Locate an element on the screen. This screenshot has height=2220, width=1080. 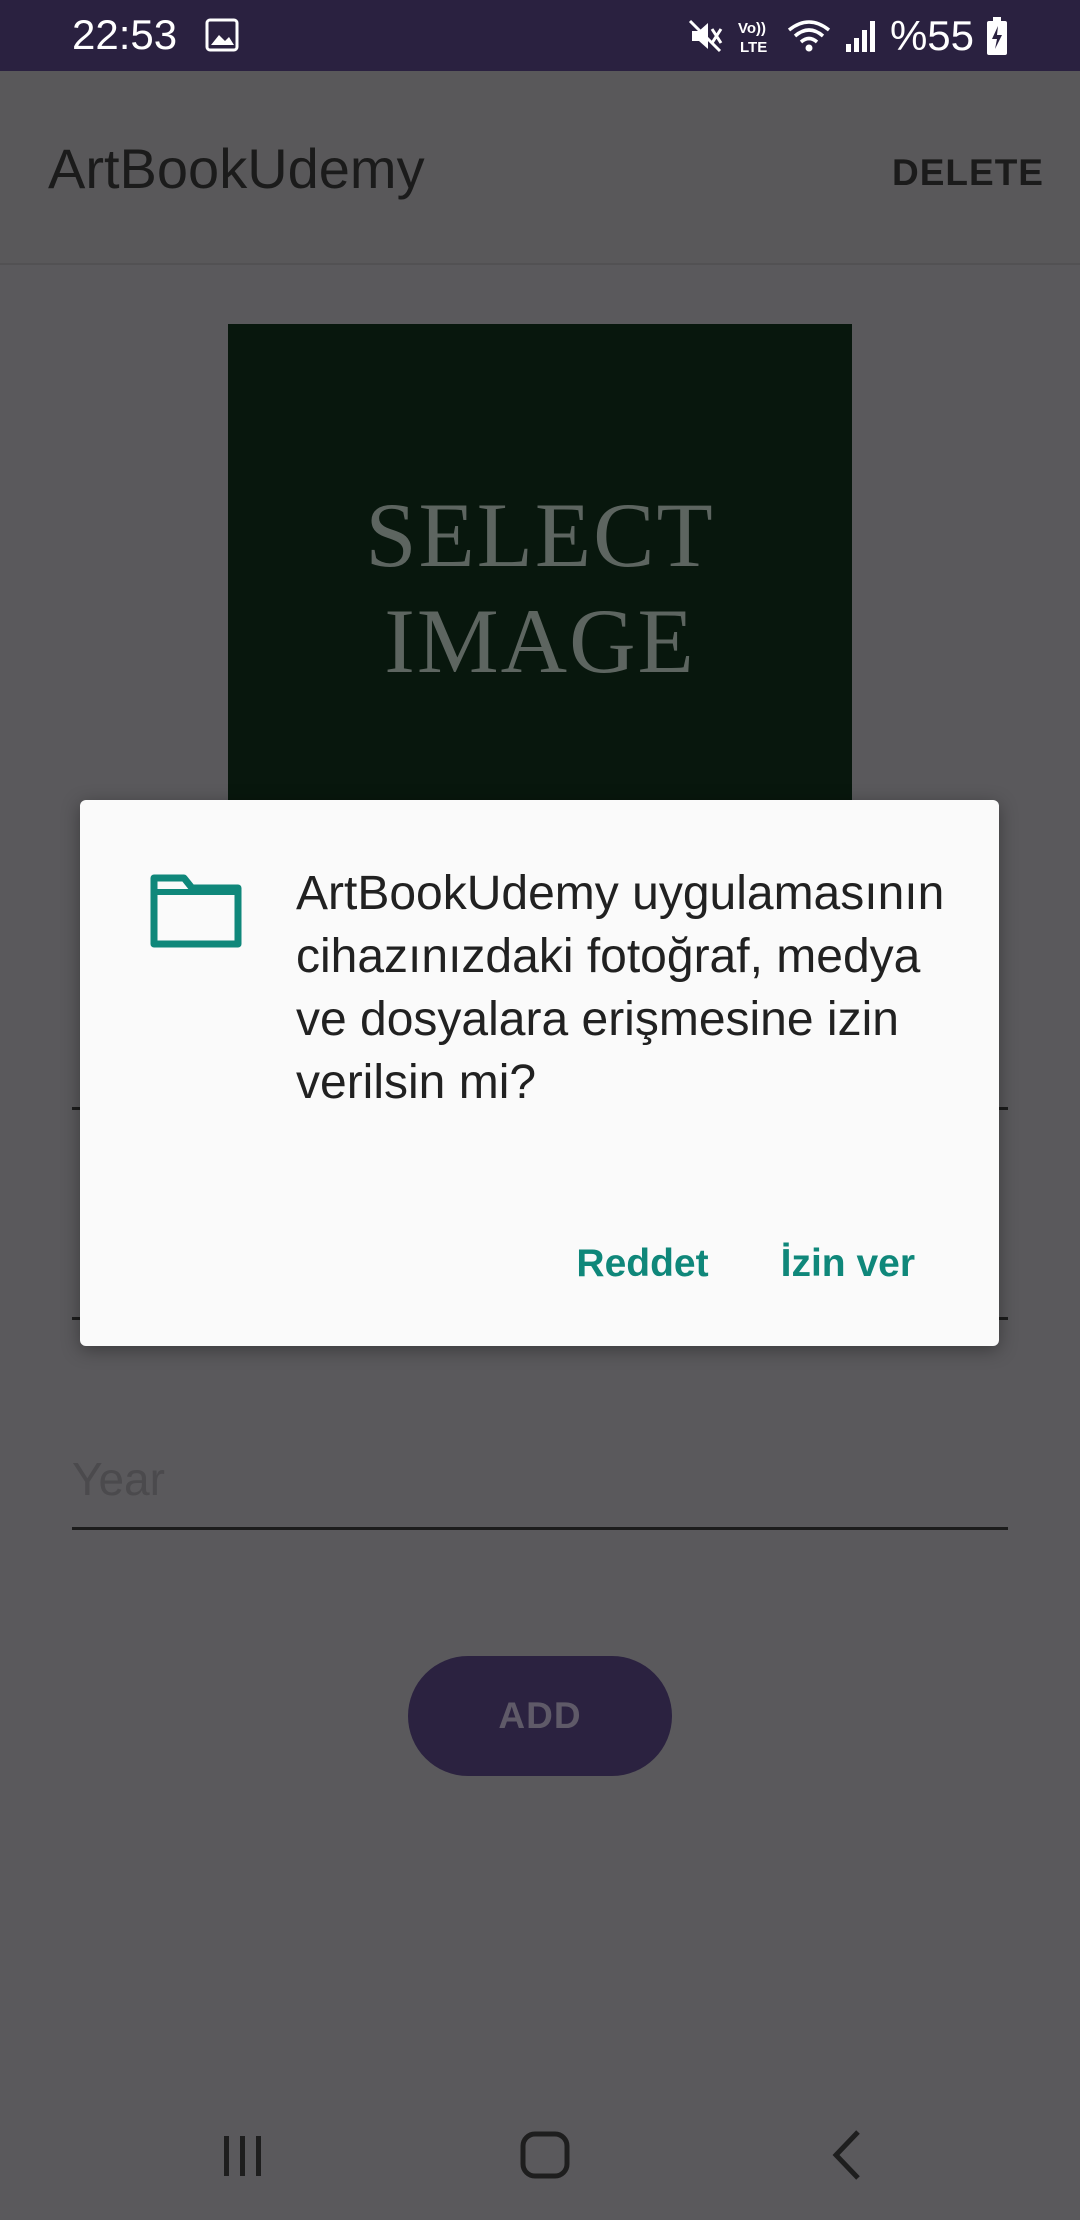
allow-button: İzin ver is located at coordinates (848, 1264).